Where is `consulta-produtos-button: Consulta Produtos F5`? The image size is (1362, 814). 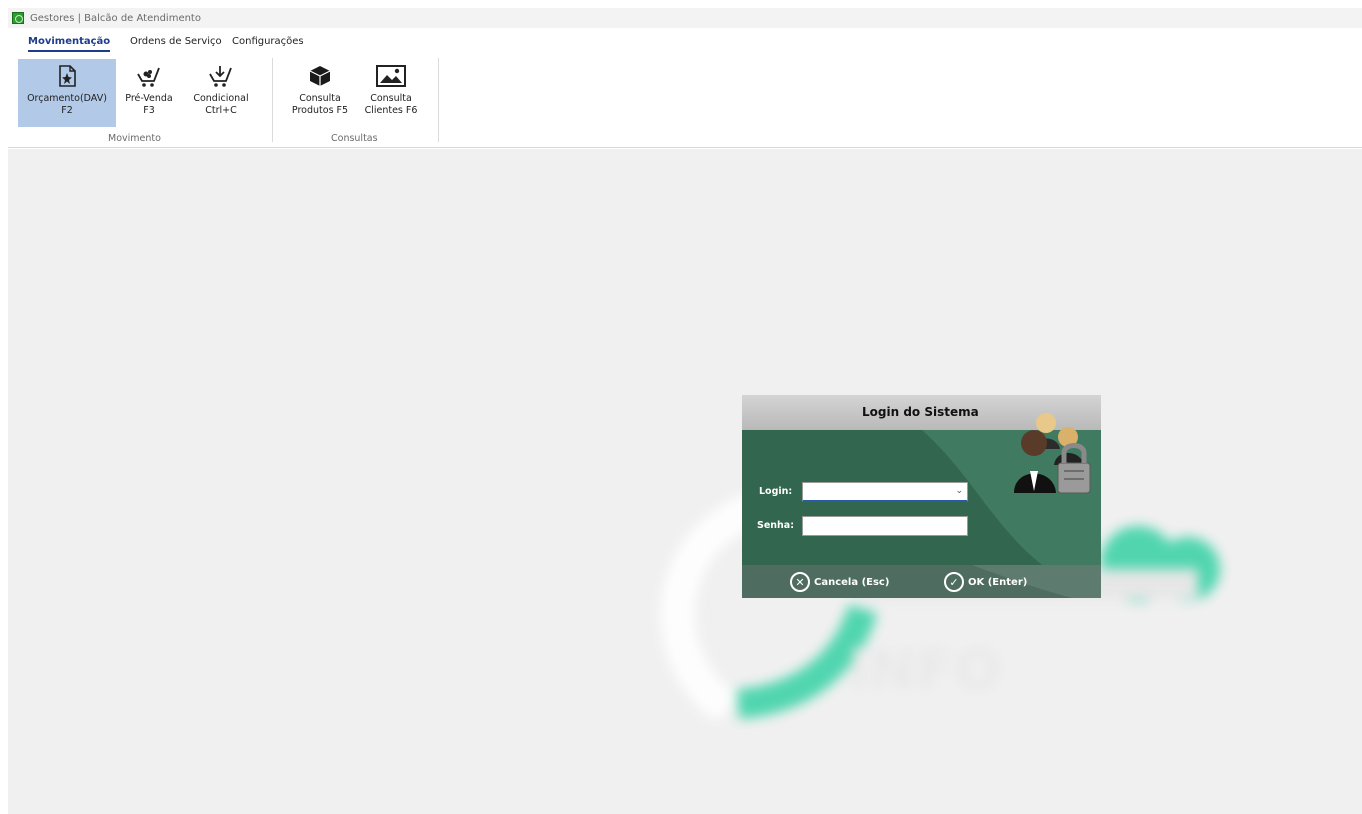
consulta-produtos-button: Consulta Produtos F5 is located at coordinates (320, 93).